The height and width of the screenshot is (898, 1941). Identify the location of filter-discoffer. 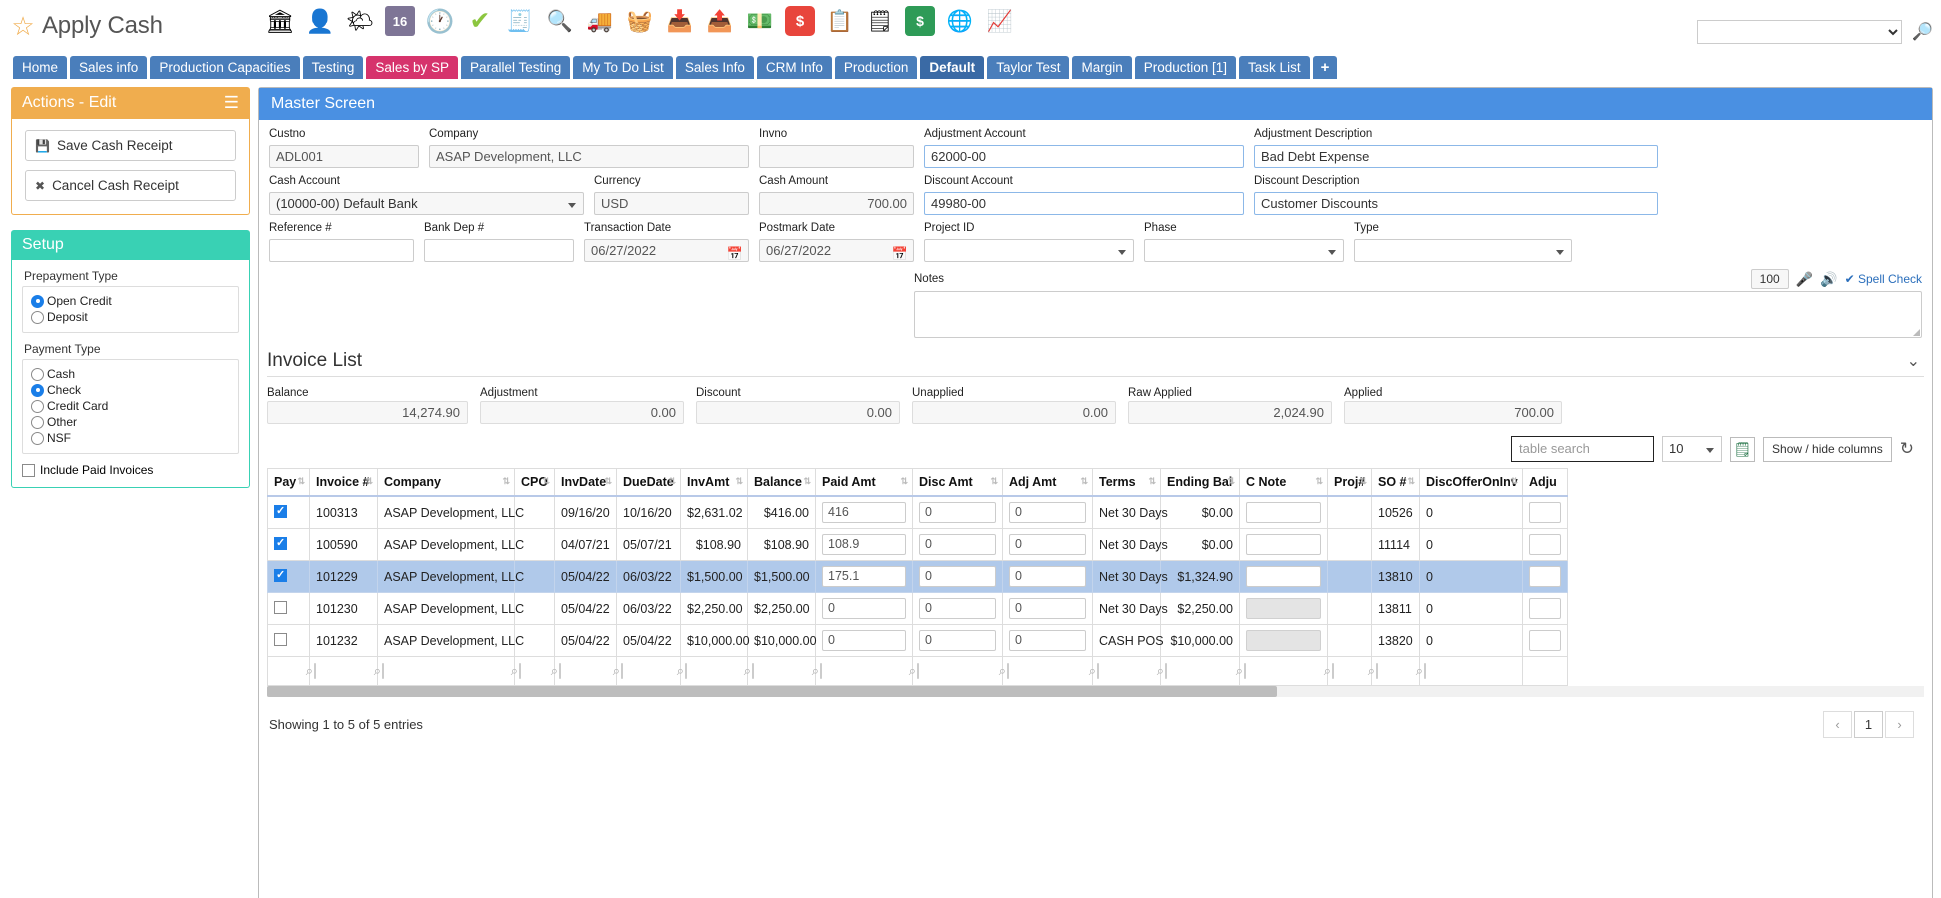
(1471, 671).